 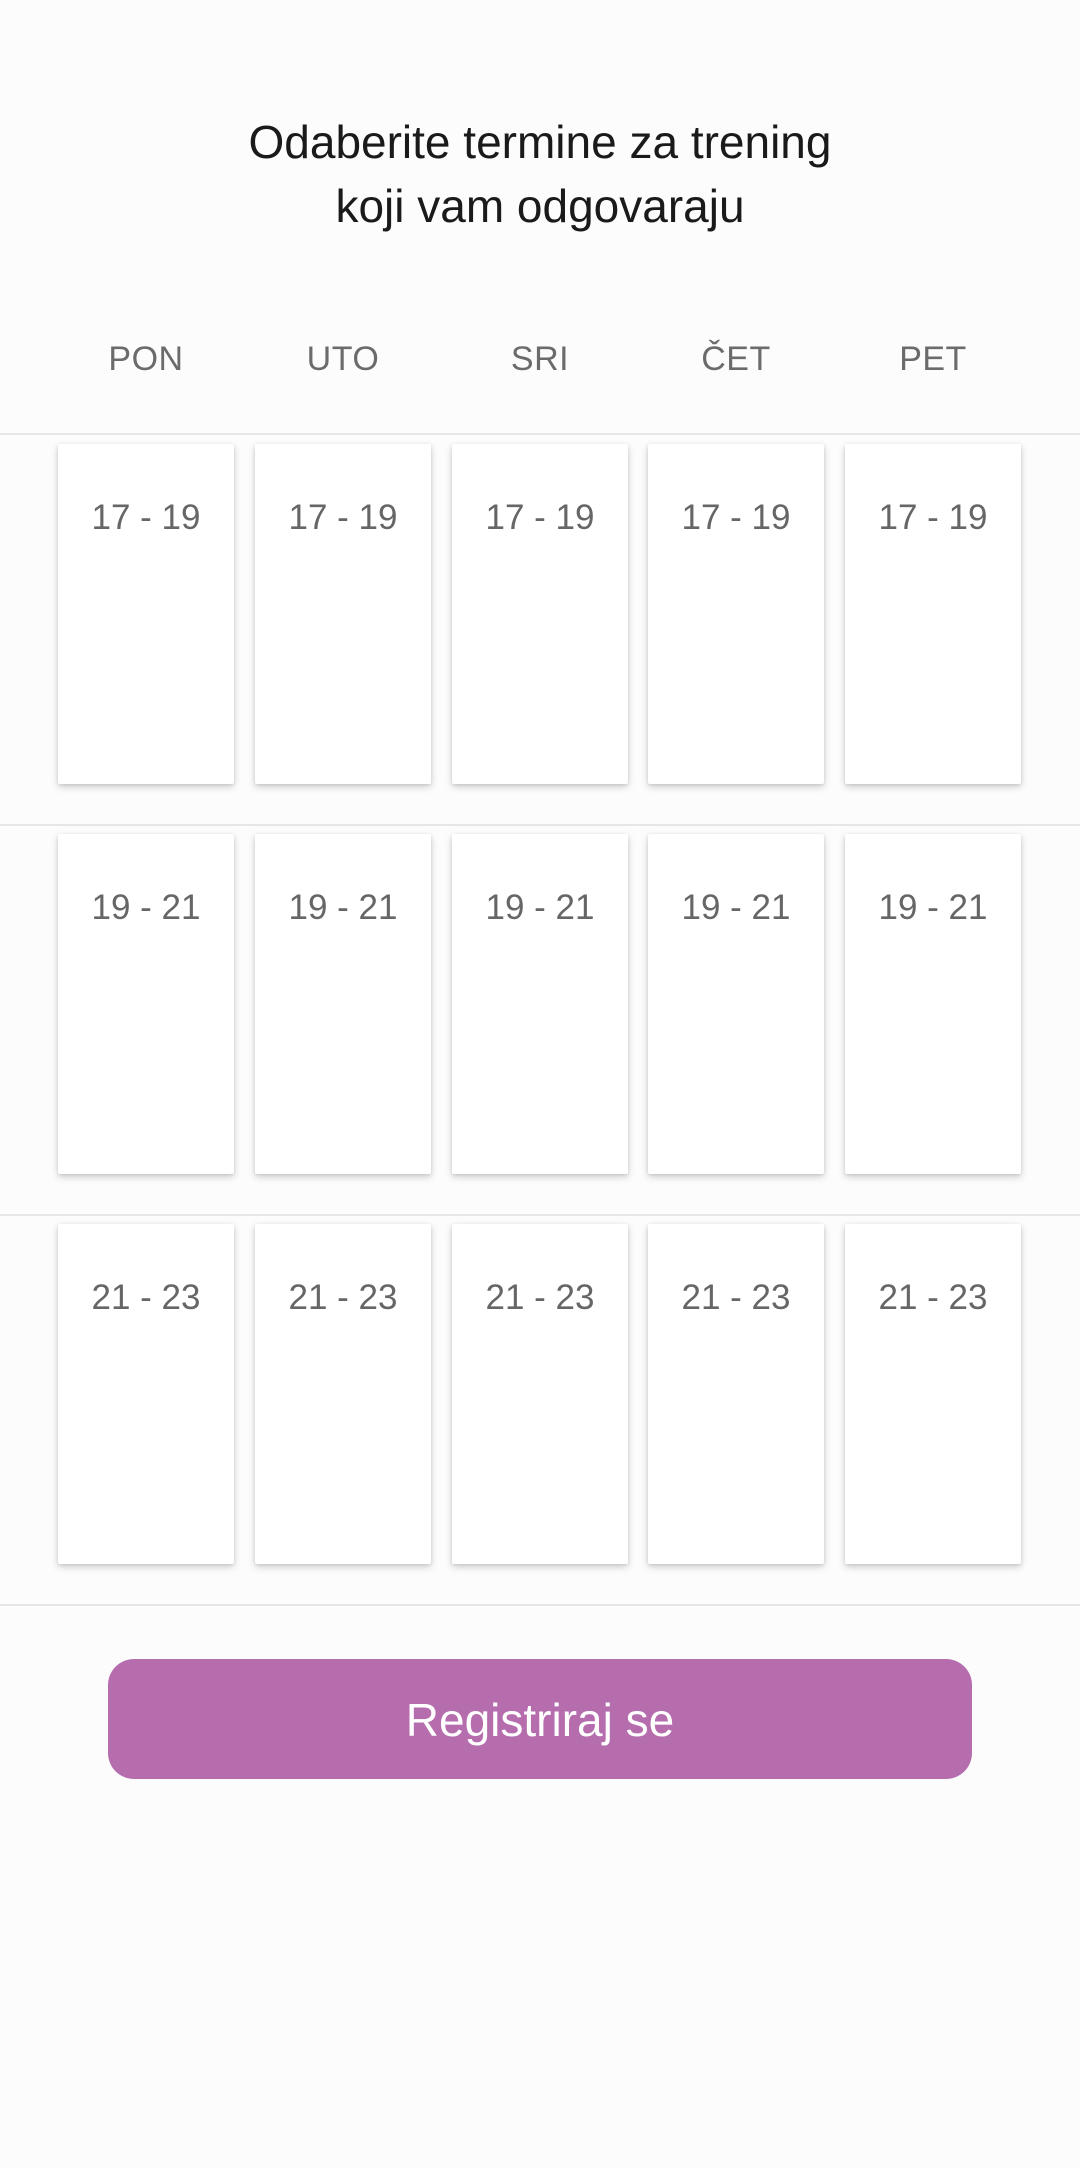 I want to click on slot-thu-21-23: 21 - 23, so click(x=736, y=1394).